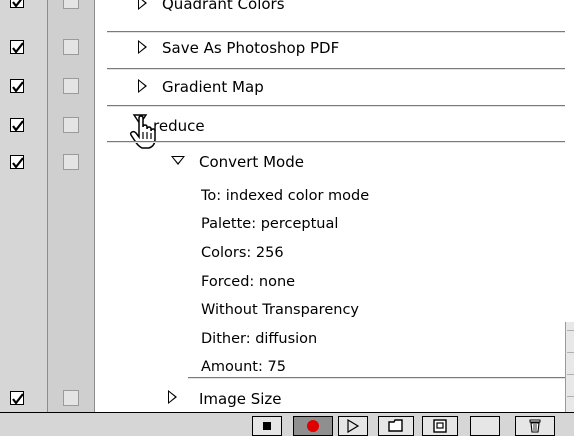 The height and width of the screenshot is (436, 574). Describe the element at coordinates (179, 126) in the screenshot. I see `action-label: reduce` at that location.